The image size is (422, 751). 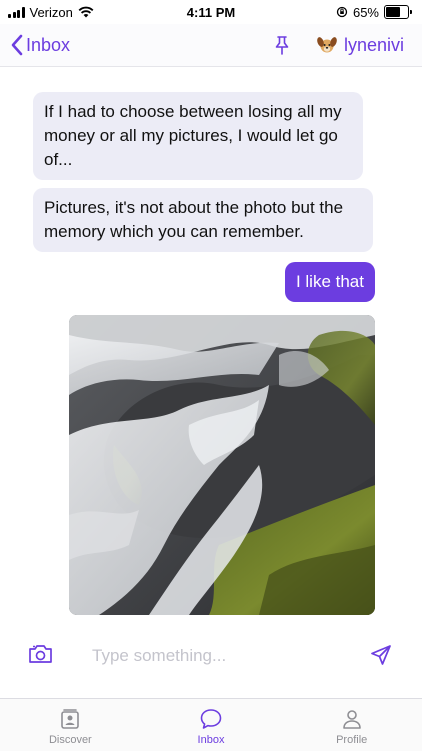 What do you see at coordinates (398, 12) in the screenshot?
I see `battery-icon` at bounding box center [398, 12].